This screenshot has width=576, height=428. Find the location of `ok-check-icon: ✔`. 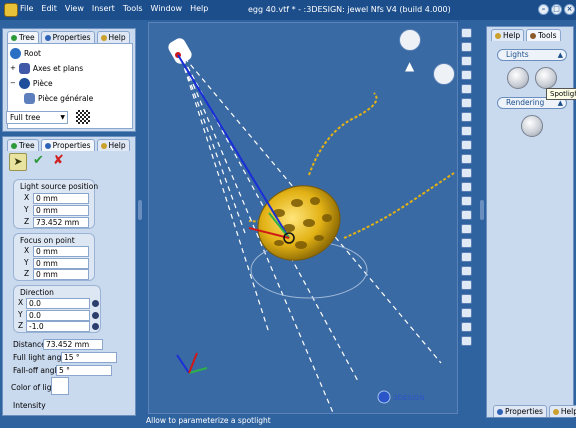

ok-check-icon: ✔ is located at coordinates (38, 160).